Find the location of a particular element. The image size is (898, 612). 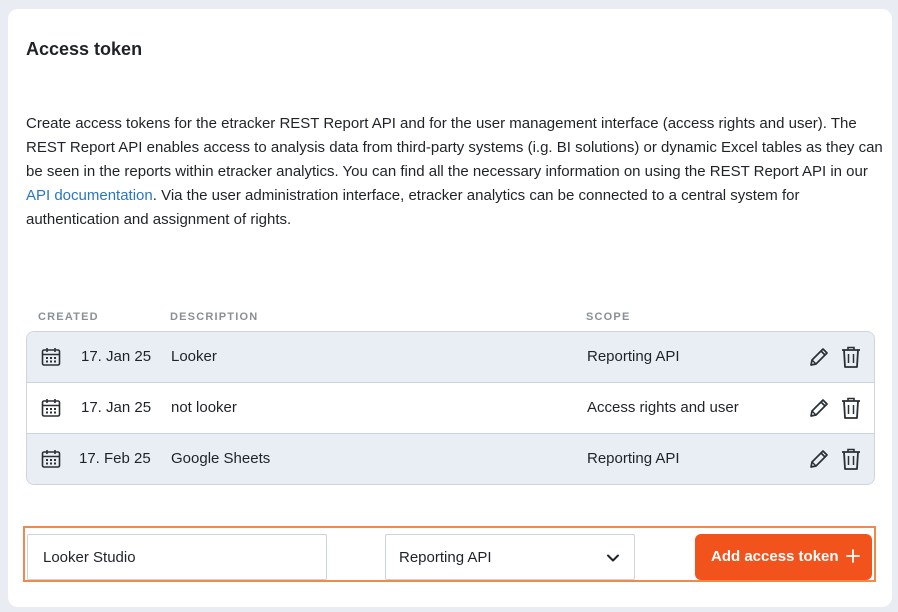

row-description: not looker is located at coordinates (204, 407).